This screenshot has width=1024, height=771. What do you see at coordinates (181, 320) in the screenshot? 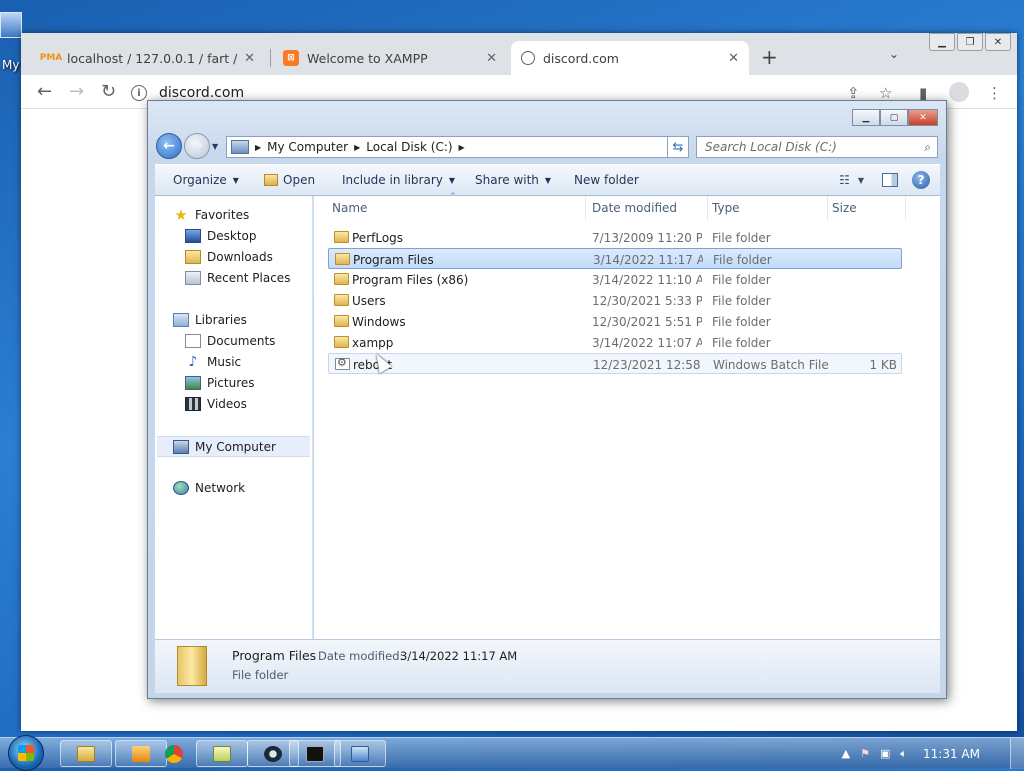
I see `libraries-icon` at bounding box center [181, 320].